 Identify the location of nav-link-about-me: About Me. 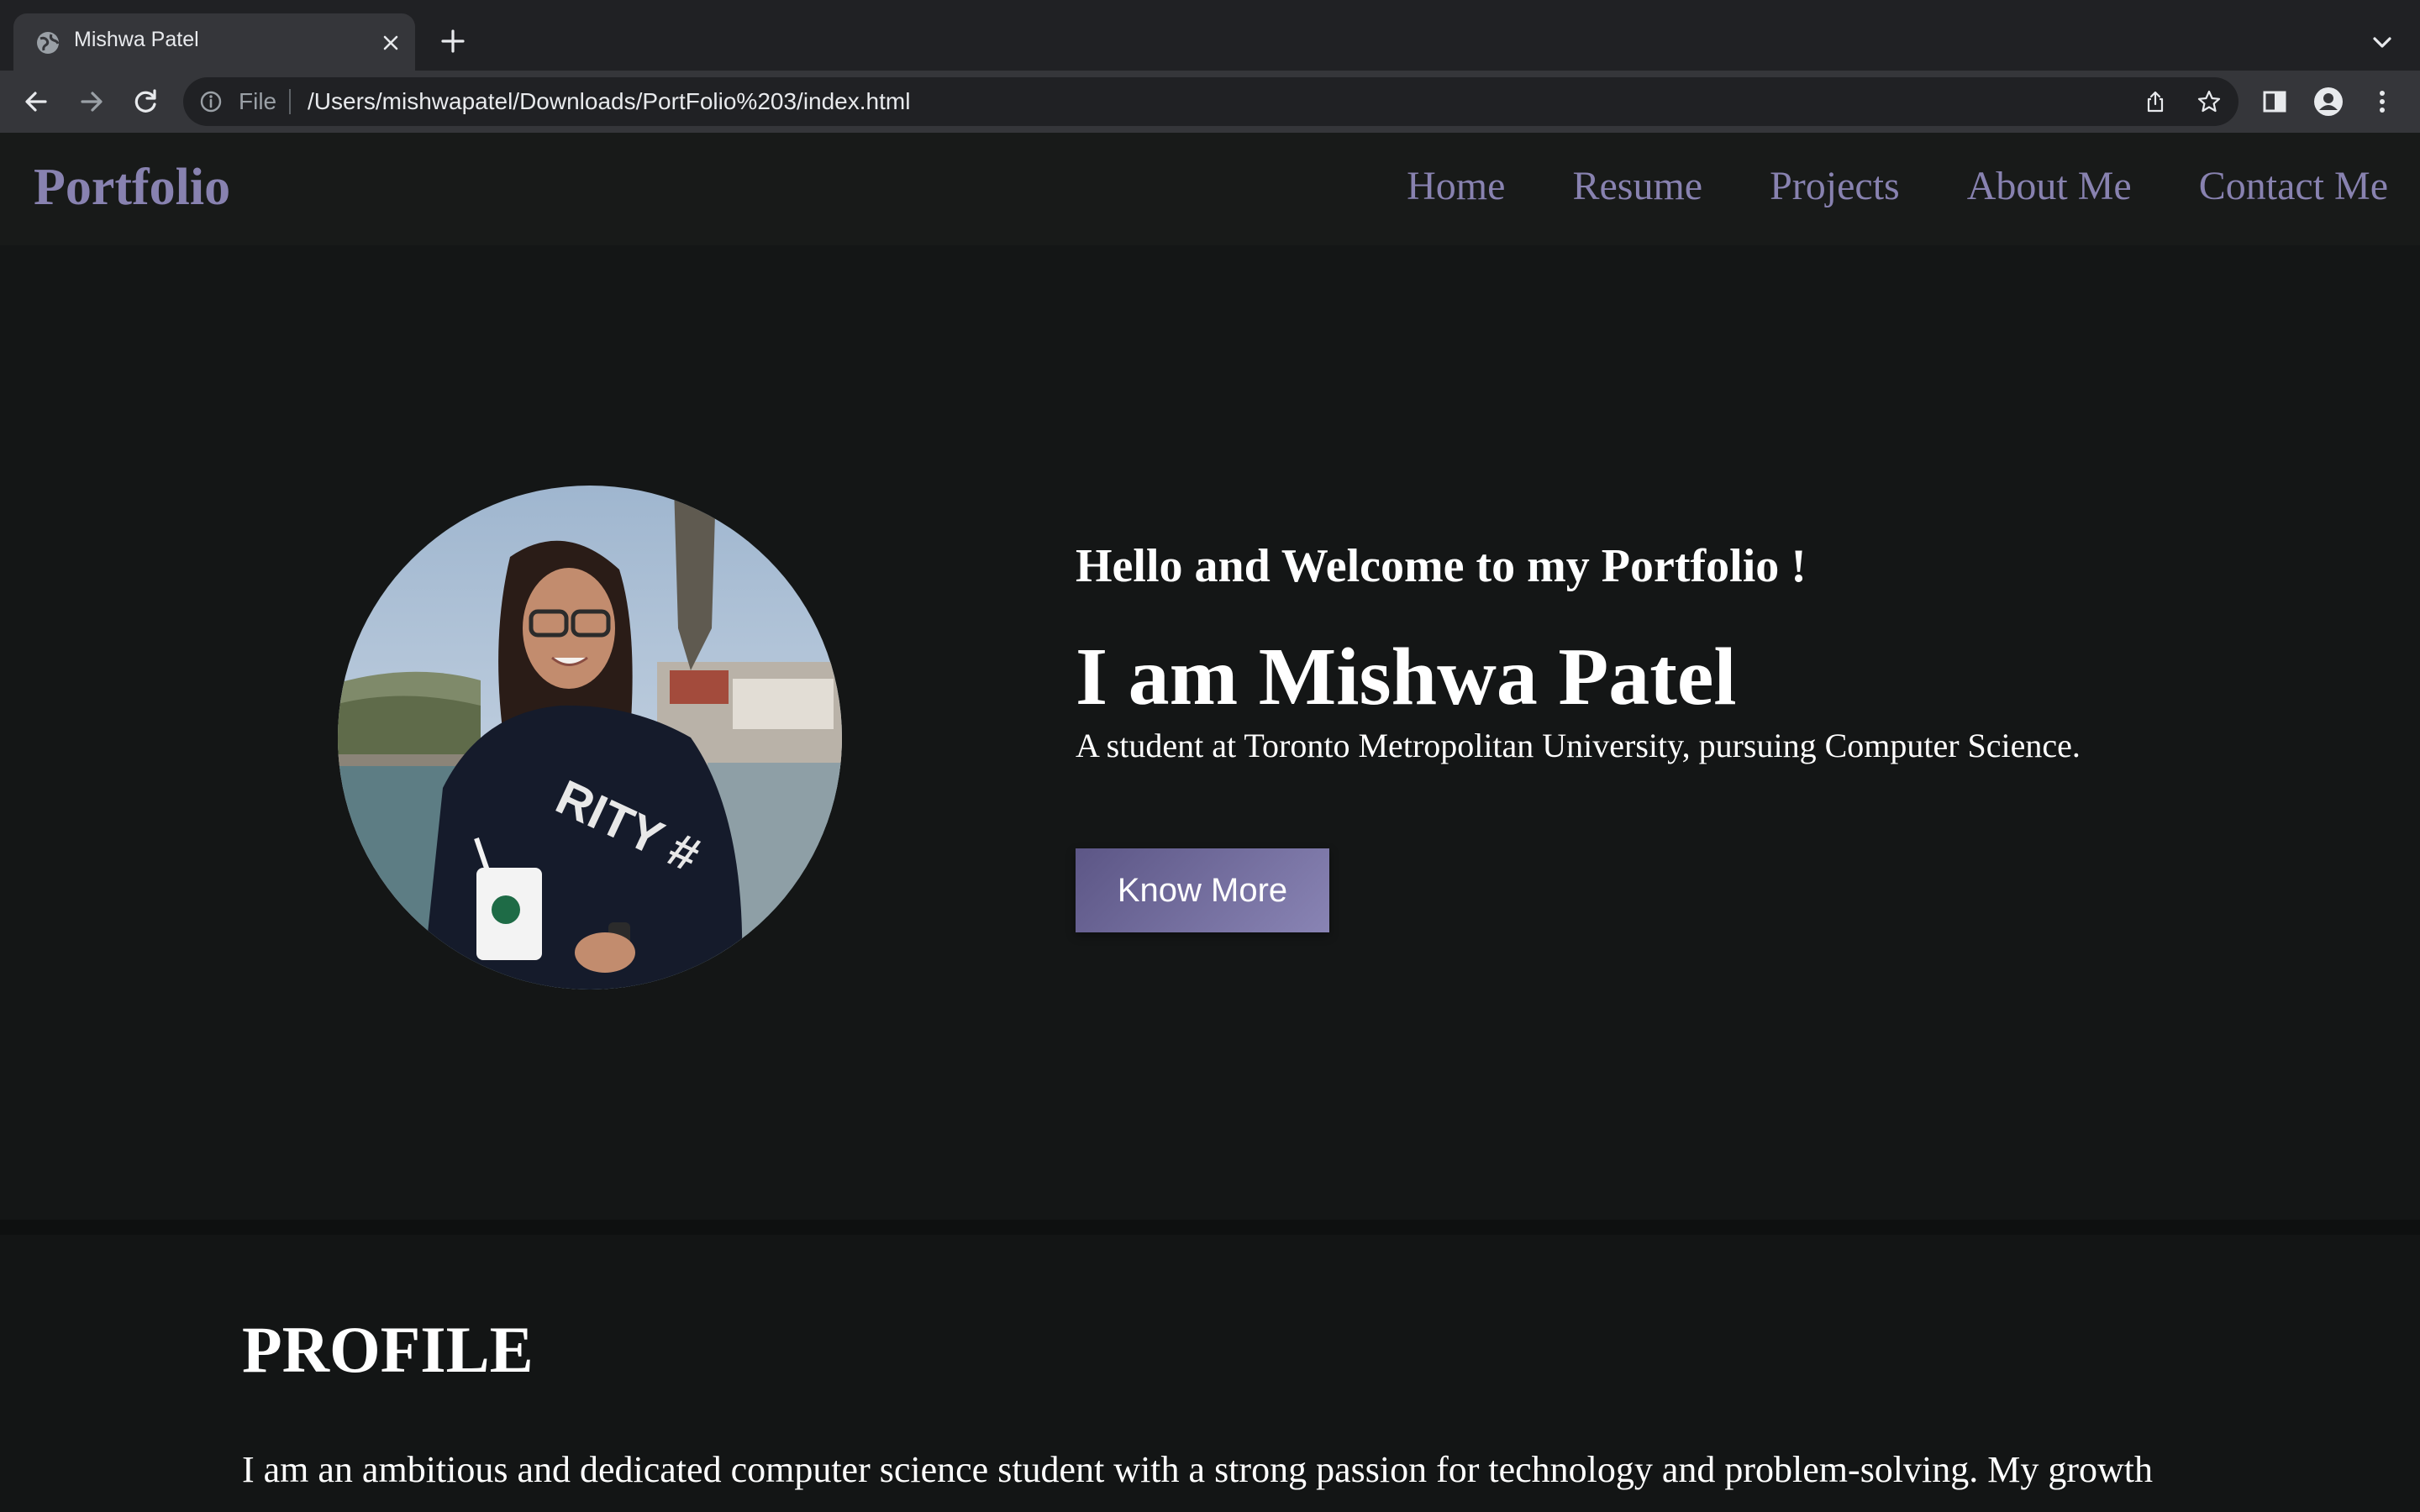
(2049, 186).